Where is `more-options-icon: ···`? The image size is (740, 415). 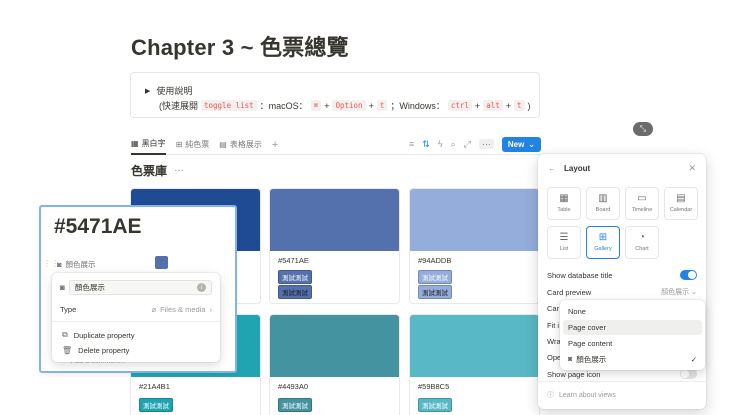
more-options-icon: ··· is located at coordinates (486, 144).